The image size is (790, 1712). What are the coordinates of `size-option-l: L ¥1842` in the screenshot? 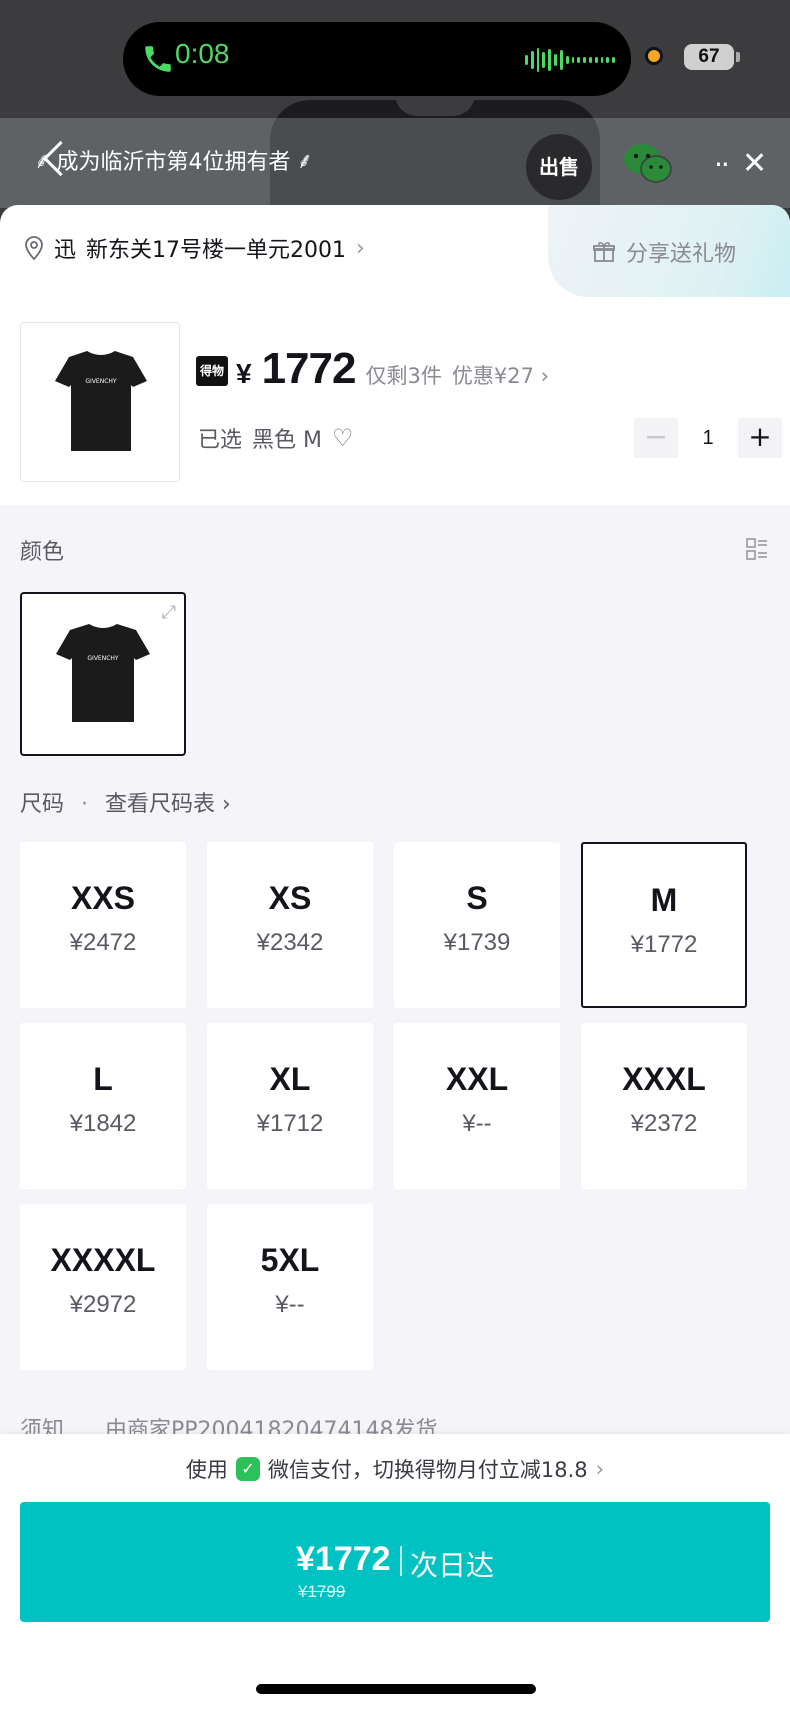 It's located at (103, 1106).